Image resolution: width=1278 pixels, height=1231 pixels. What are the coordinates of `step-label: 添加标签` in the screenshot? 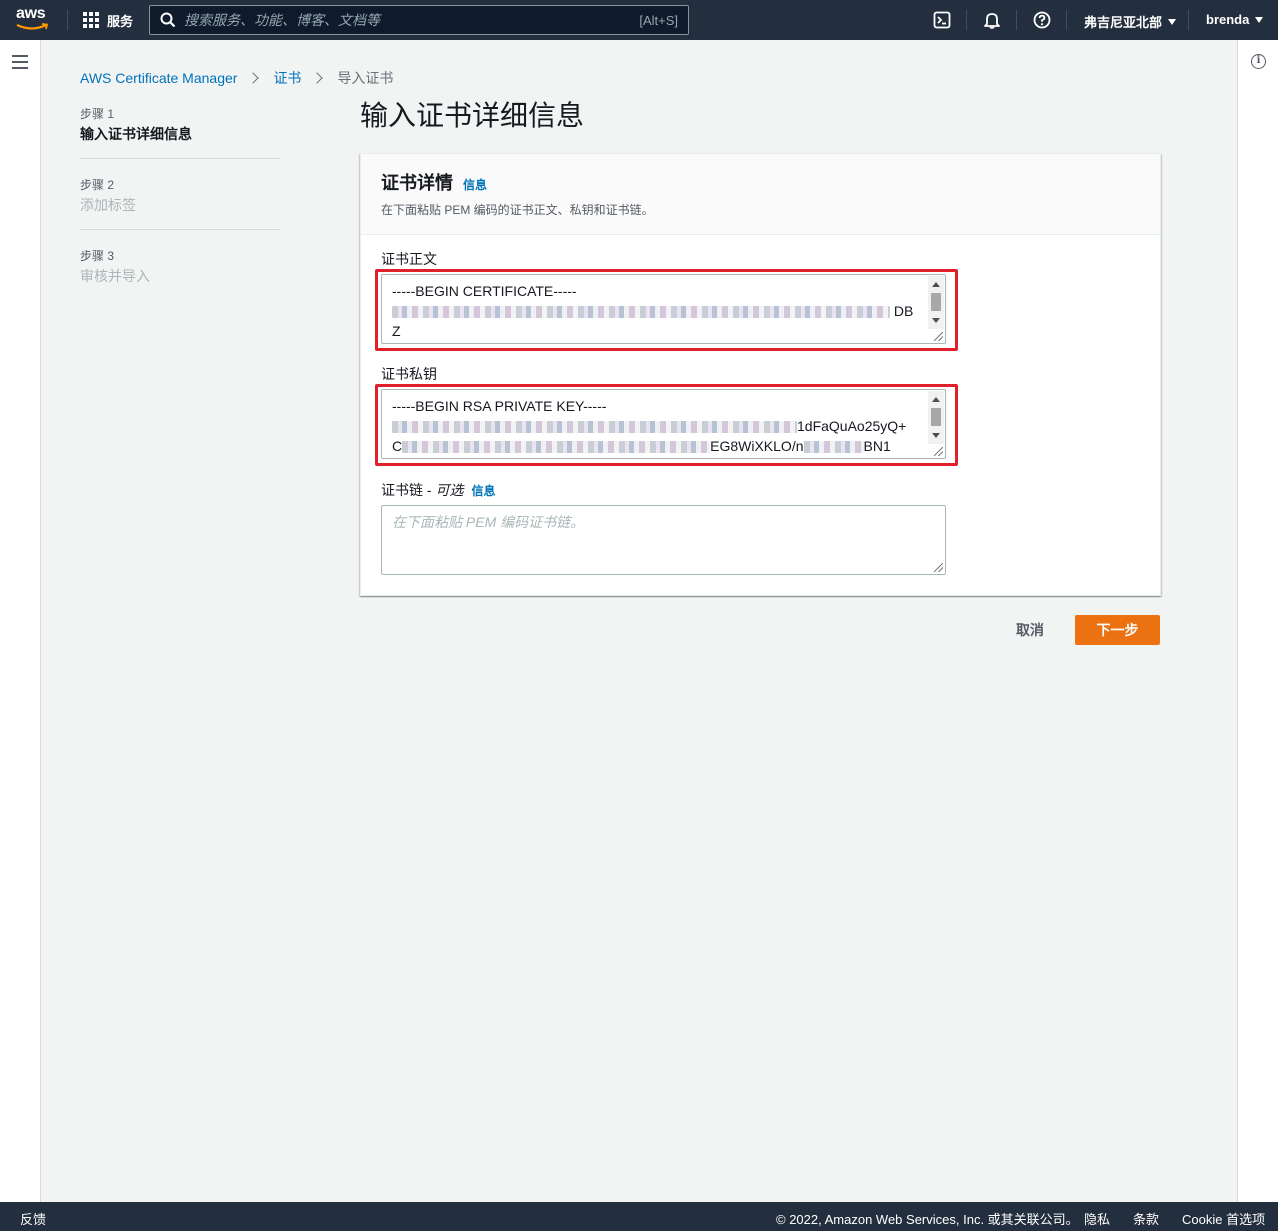 It's located at (108, 205).